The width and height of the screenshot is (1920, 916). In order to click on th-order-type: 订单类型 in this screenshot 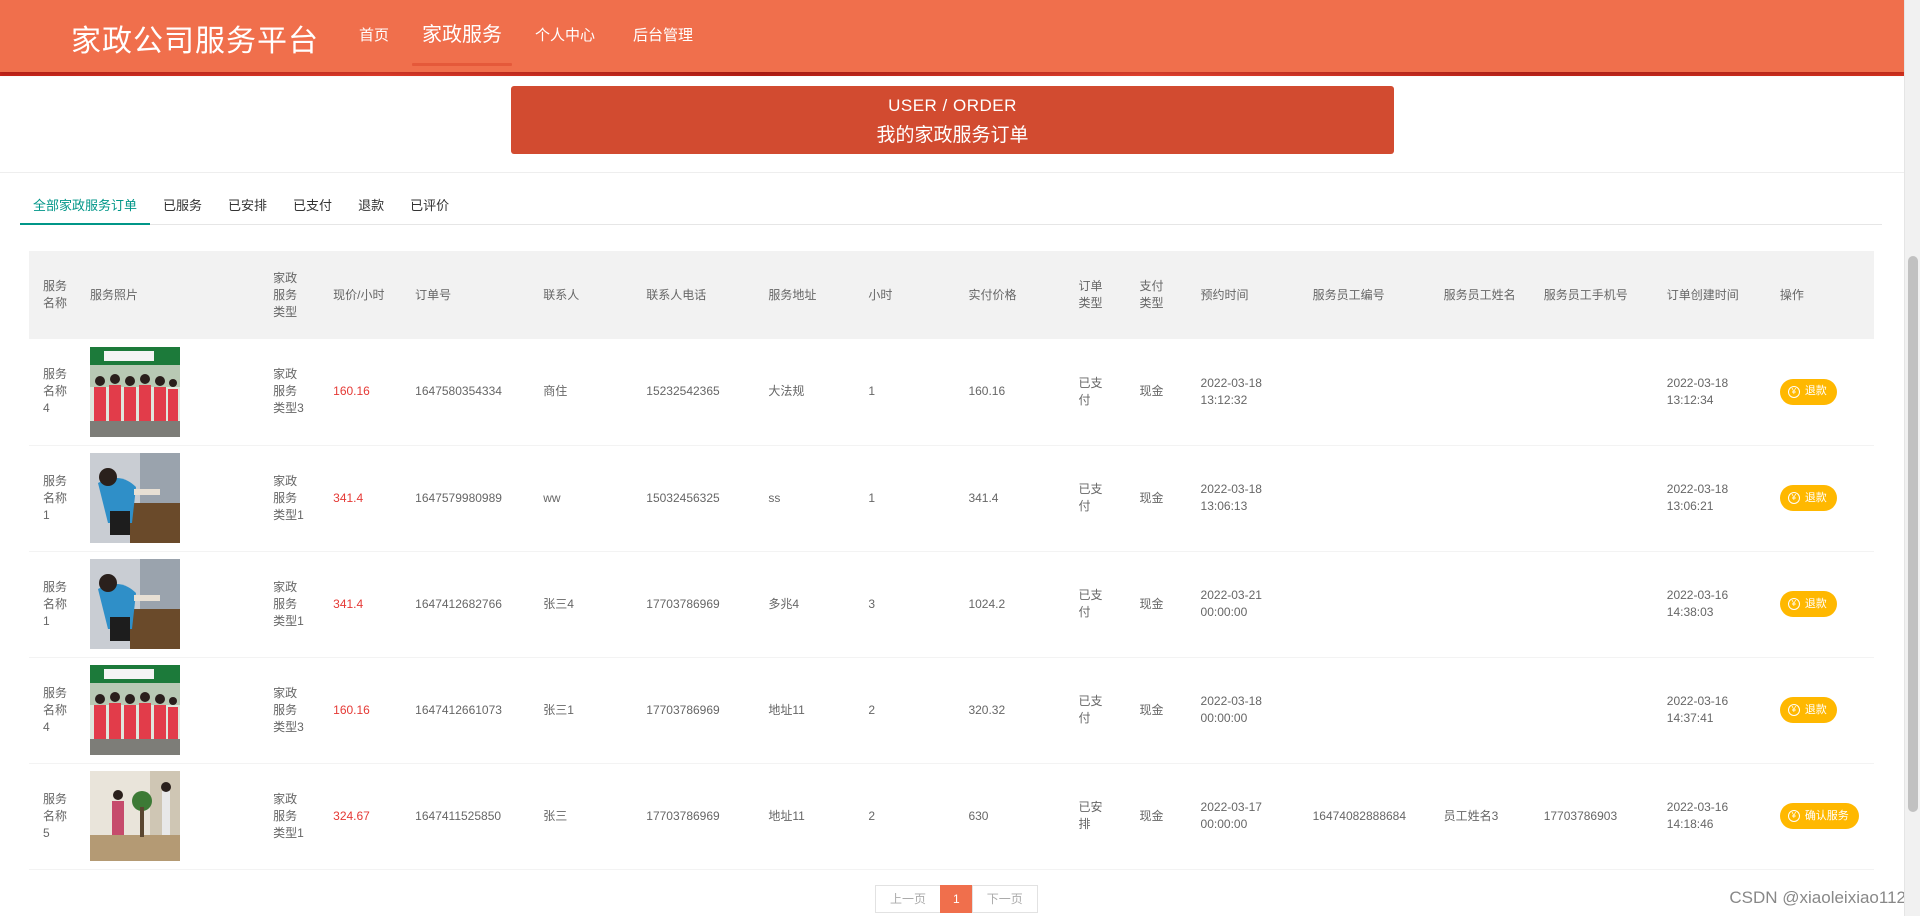, I will do `click(1090, 294)`.